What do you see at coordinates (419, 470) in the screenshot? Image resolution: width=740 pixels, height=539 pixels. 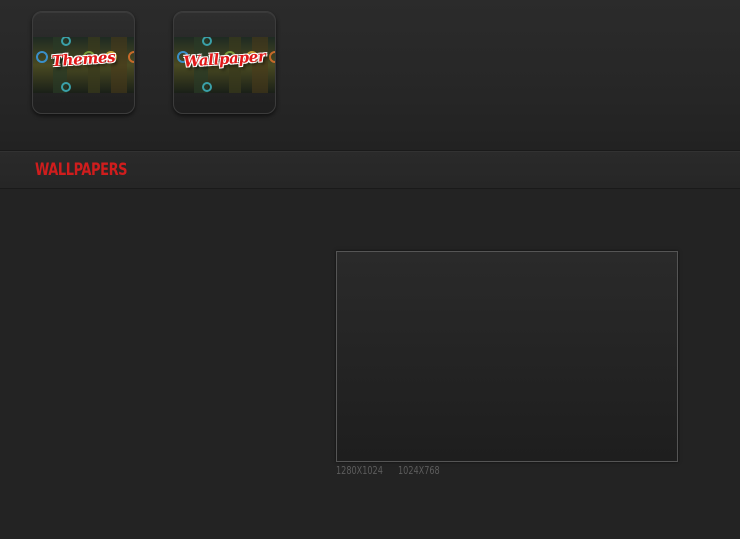 I see `resolution-link-1024x768: 1024X768` at bounding box center [419, 470].